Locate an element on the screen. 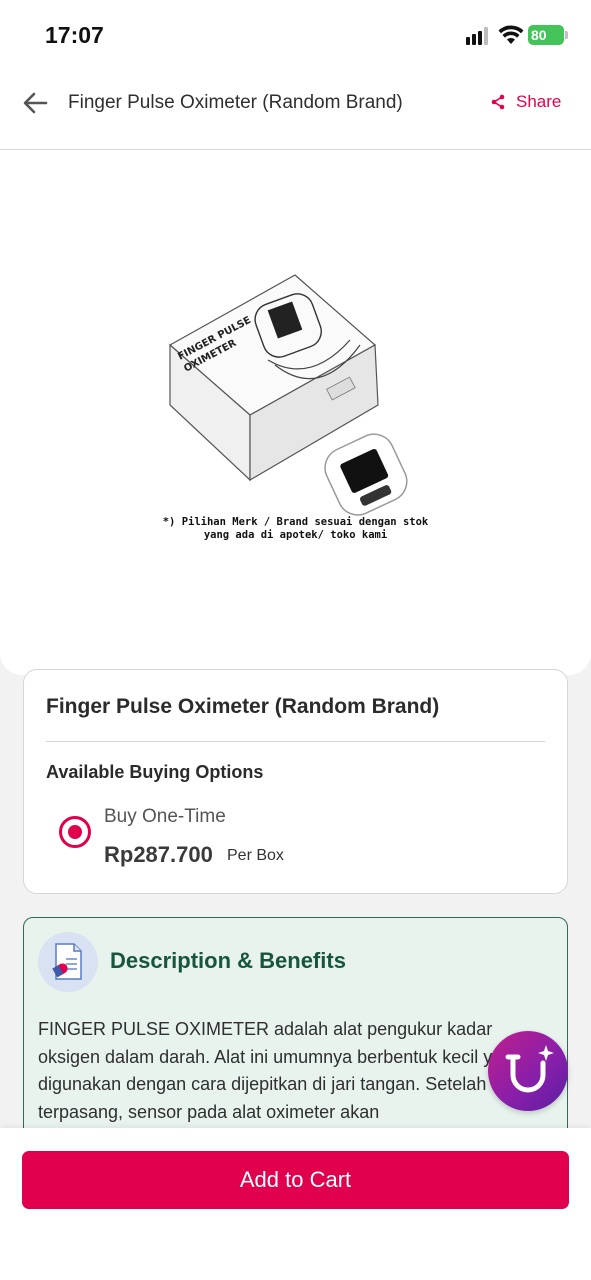 This screenshot has height=1280, width=591. wifi-icon is located at coordinates (511, 34).